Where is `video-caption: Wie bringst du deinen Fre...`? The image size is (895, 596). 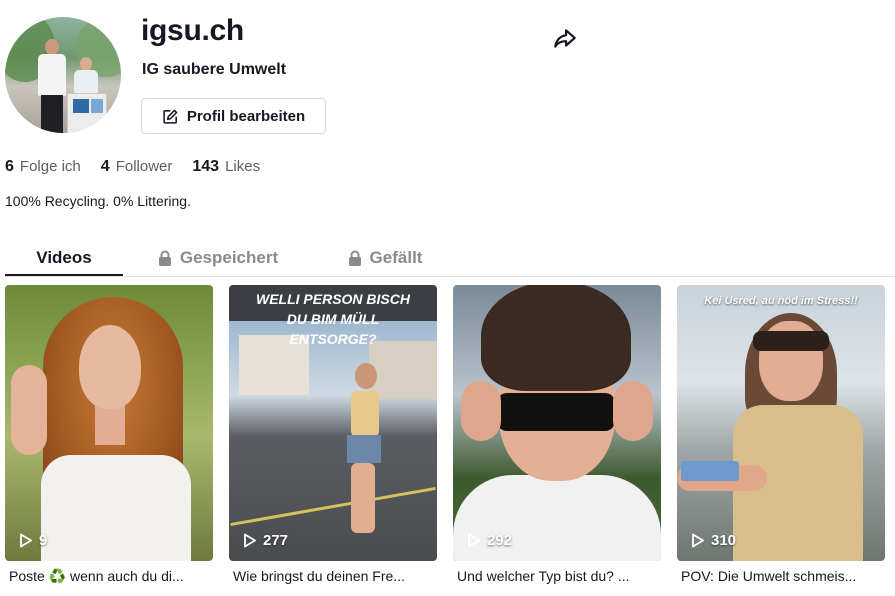 video-caption: Wie bringst du deinen Fre... is located at coordinates (338, 576).